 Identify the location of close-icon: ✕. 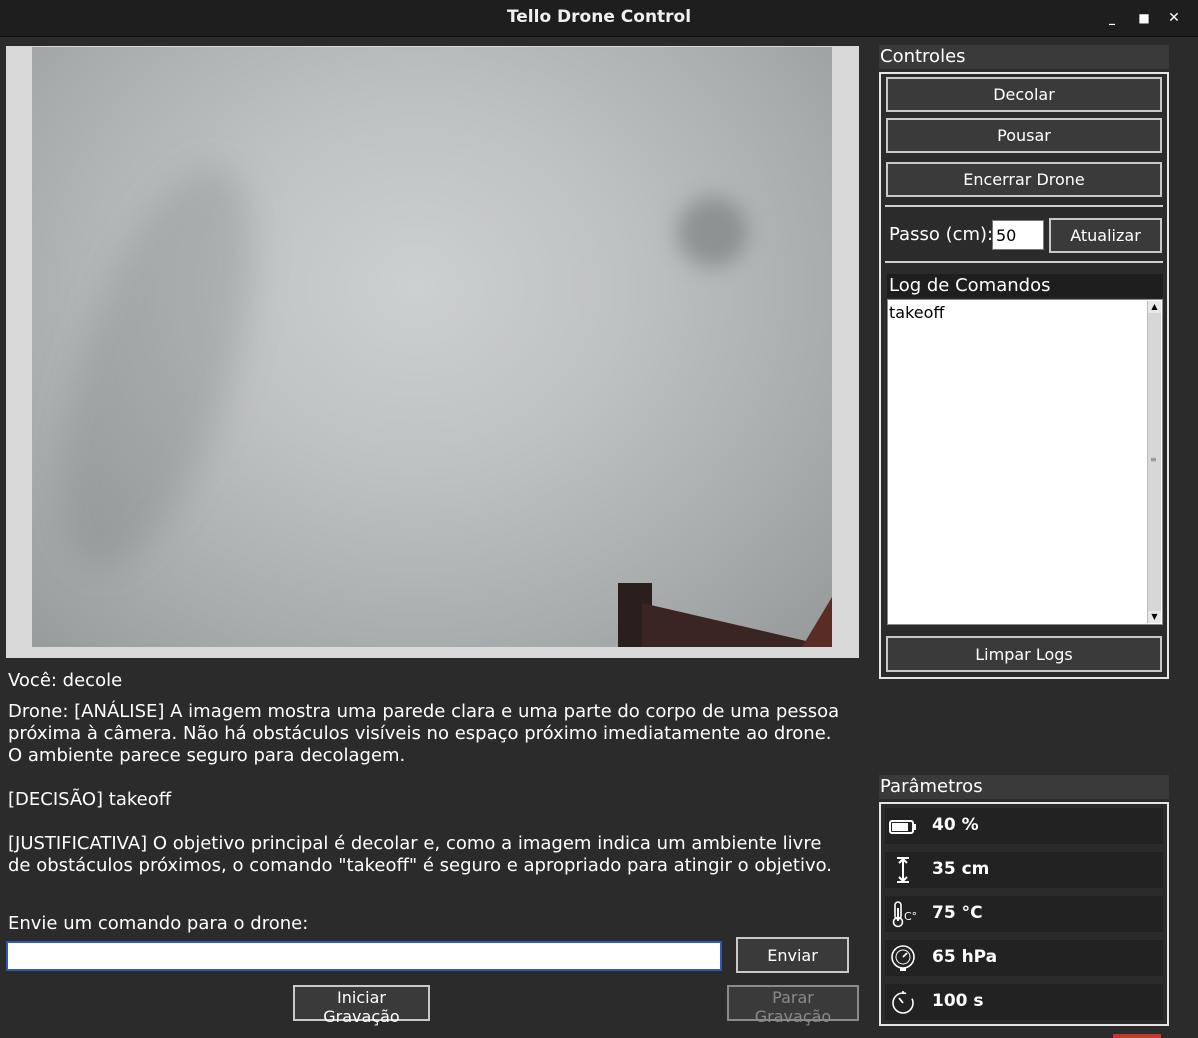
(1174, 18).